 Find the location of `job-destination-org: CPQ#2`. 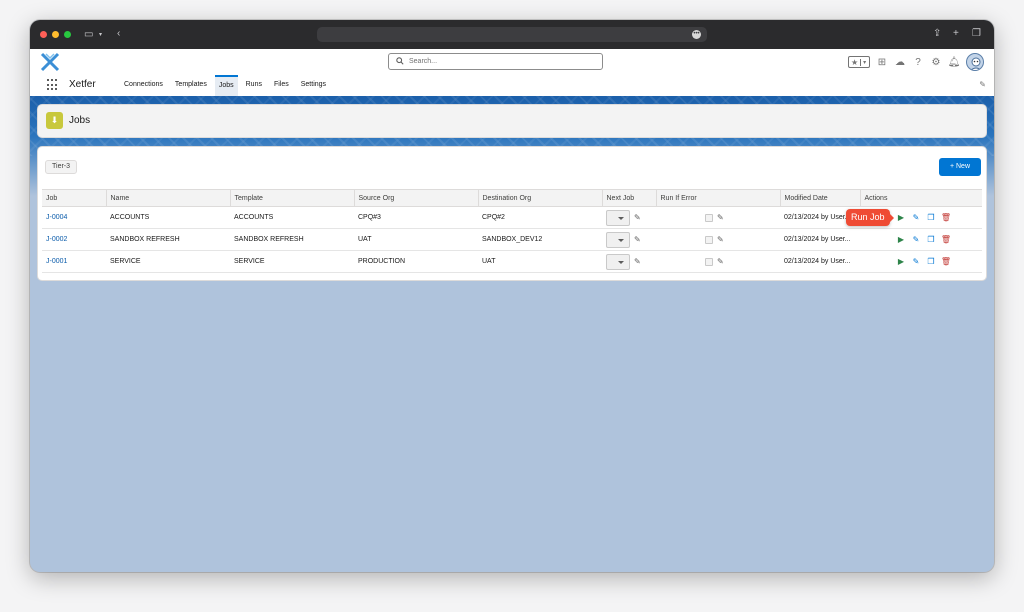

job-destination-org: CPQ#2 is located at coordinates (540, 217).